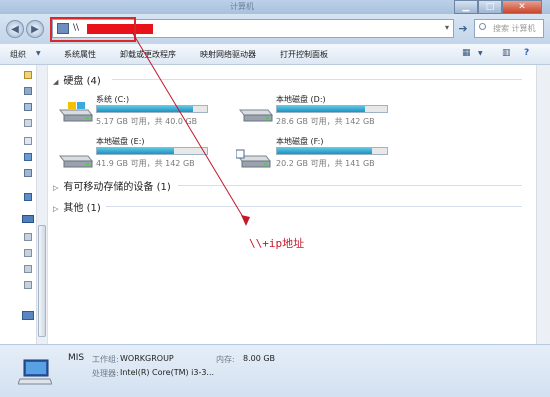 The image size is (550, 397). Describe the element at coordinates (28, 157) in the screenshot. I see `music-icon` at that location.